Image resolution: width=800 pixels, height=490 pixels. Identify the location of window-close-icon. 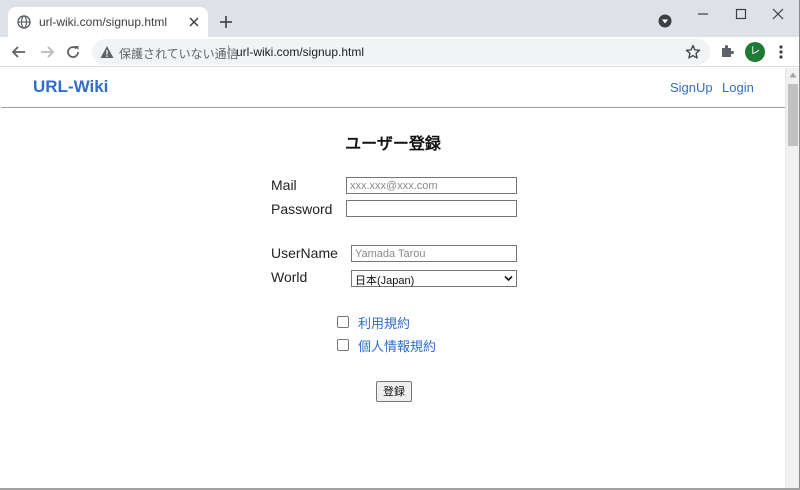
(778, 14).